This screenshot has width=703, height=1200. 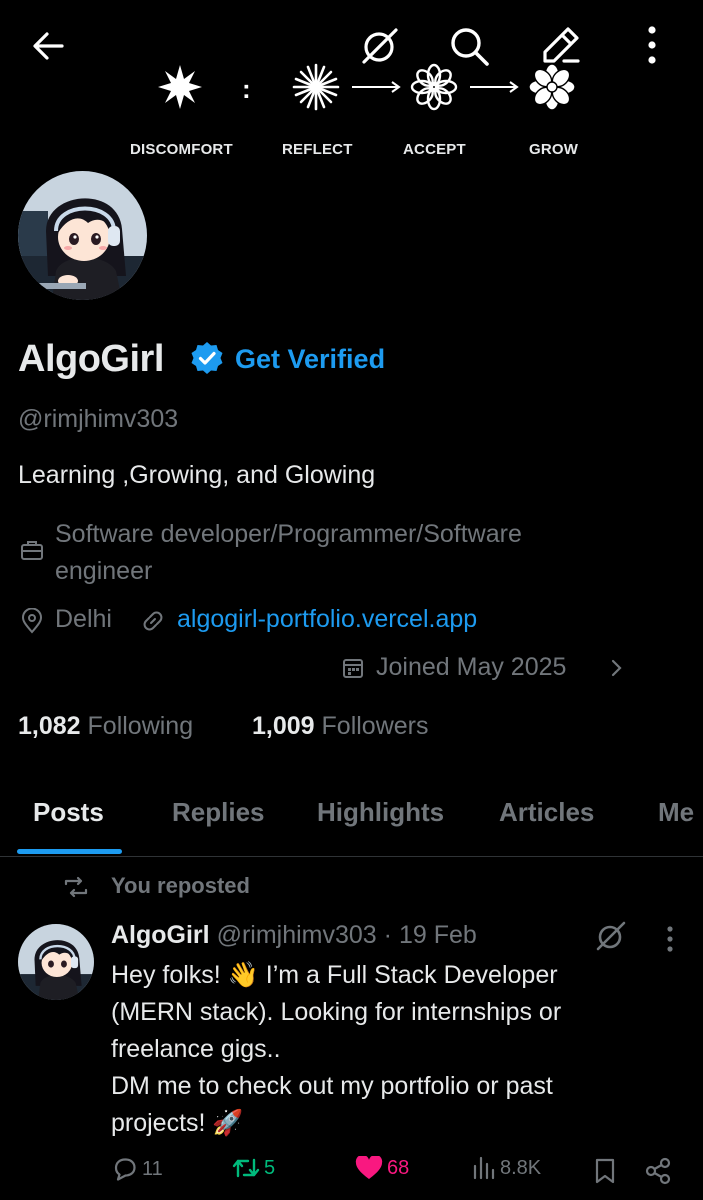 I want to click on tab-articles: Articles, so click(x=546, y=812).